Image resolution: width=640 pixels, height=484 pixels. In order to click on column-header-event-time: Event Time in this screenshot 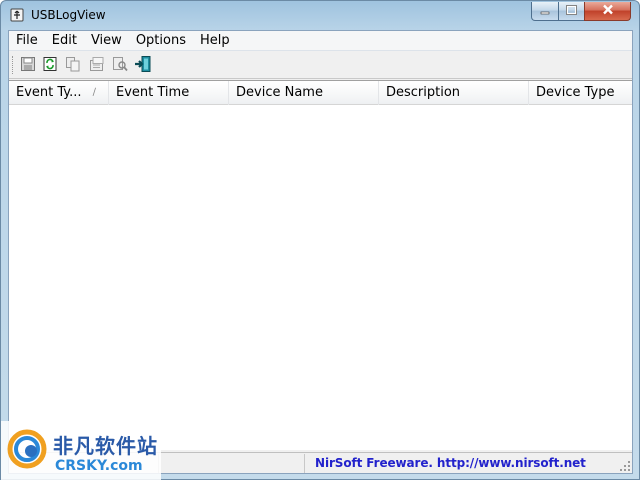, I will do `click(169, 93)`.